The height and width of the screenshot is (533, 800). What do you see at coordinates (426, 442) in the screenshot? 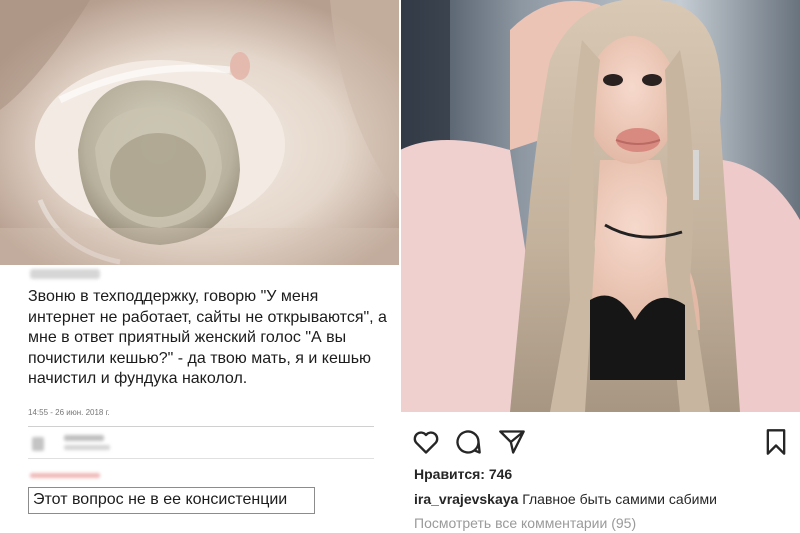
I see `heart-icon` at bounding box center [426, 442].